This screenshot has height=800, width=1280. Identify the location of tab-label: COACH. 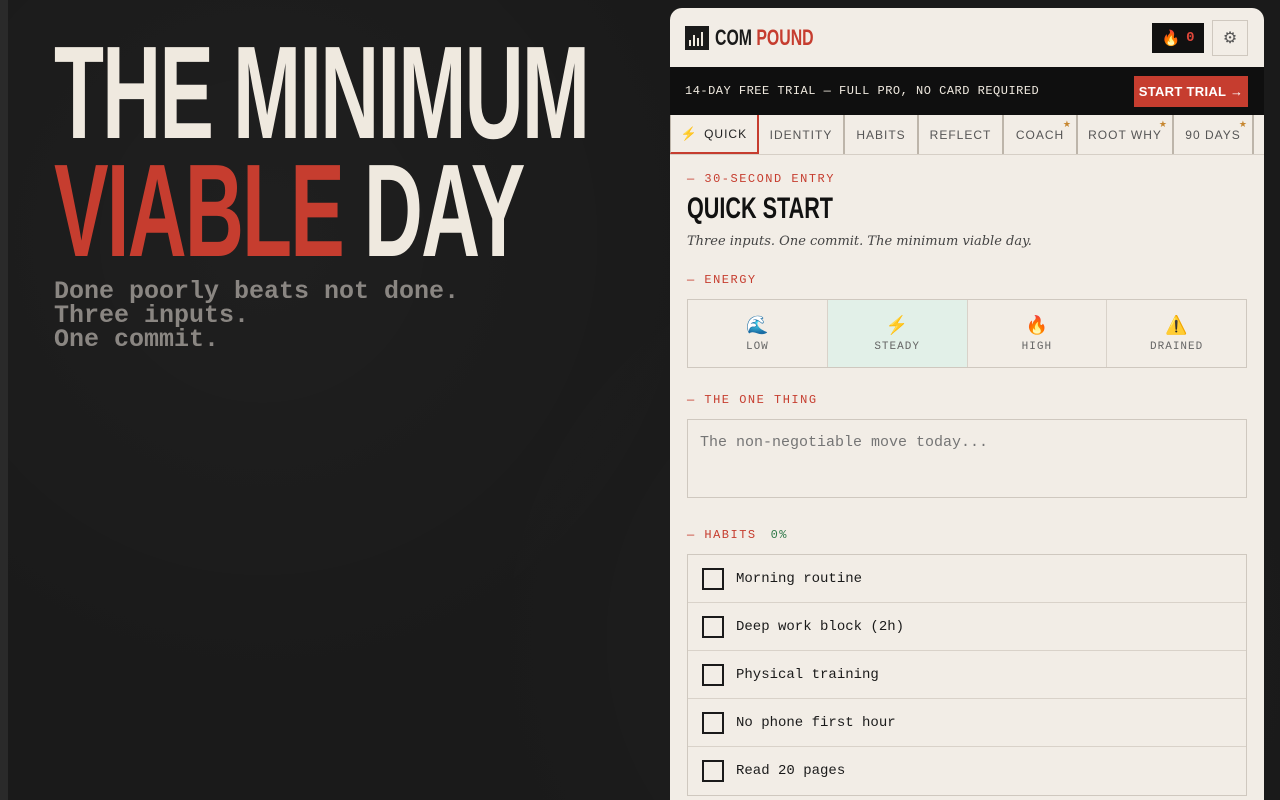
(1040, 134).